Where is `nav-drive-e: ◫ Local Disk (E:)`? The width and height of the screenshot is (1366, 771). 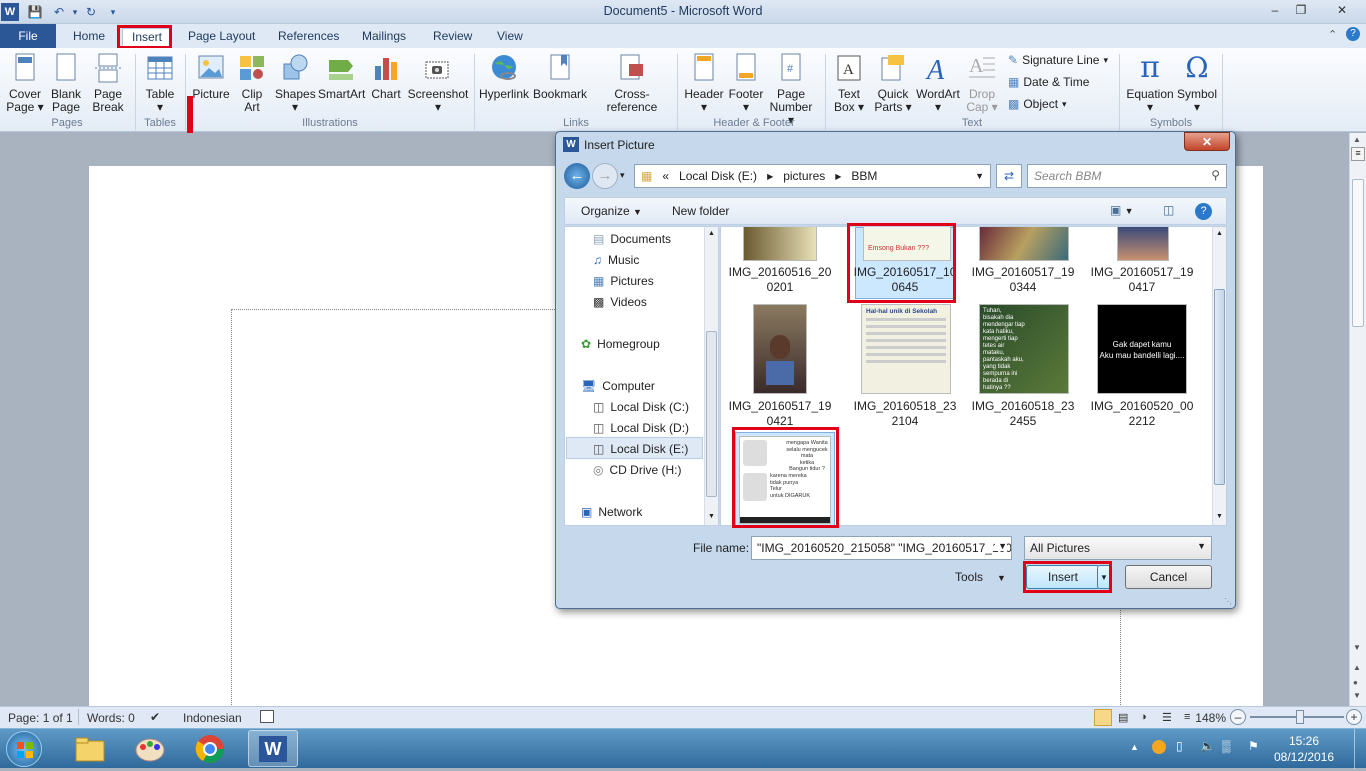 nav-drive-e: ◫ Local Disk (E:) is located at coordinates (640, 449).